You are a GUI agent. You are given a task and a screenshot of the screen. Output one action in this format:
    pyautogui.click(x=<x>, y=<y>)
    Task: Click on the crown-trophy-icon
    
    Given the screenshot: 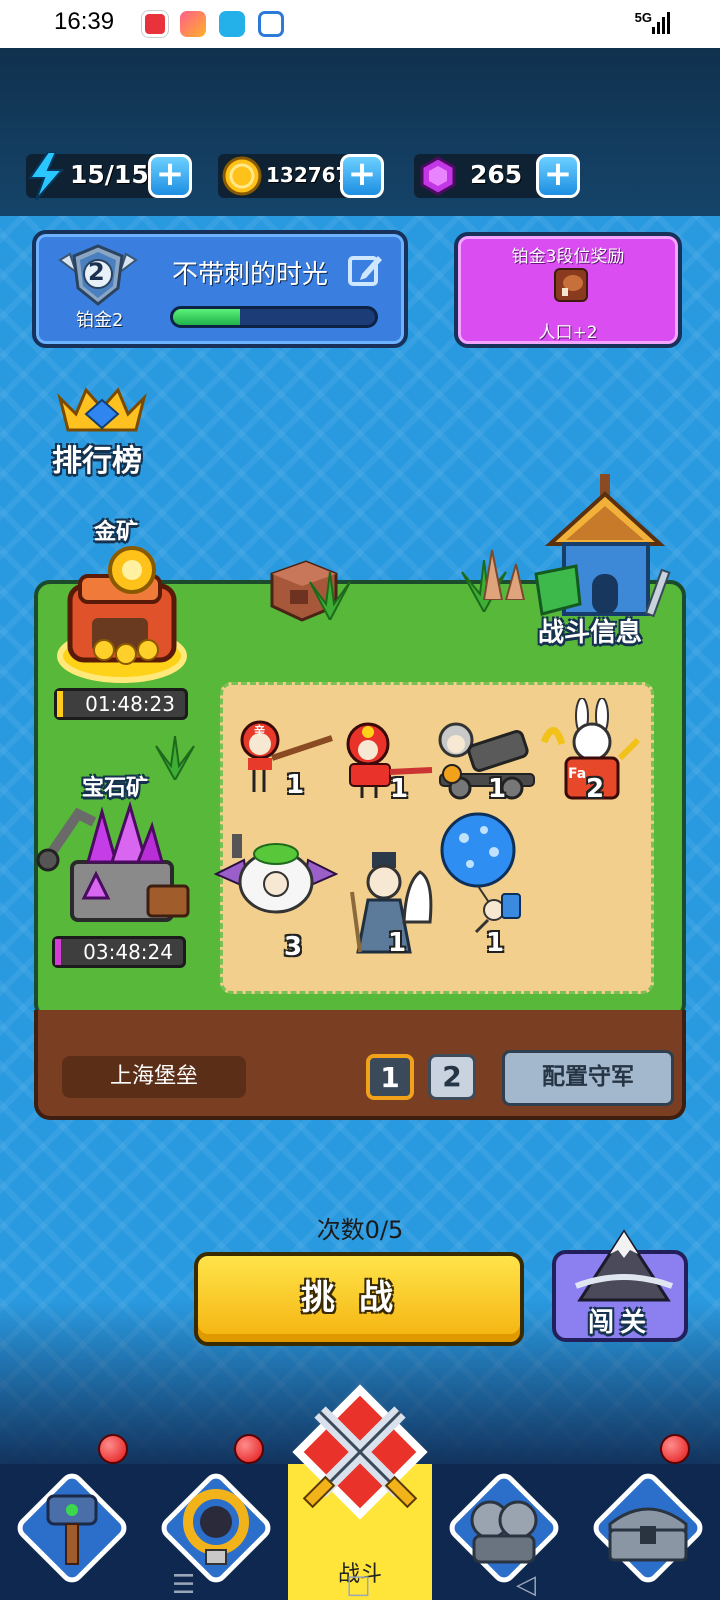 What is the action you would take?
    pyautogui.click(x=102, y=409)
    